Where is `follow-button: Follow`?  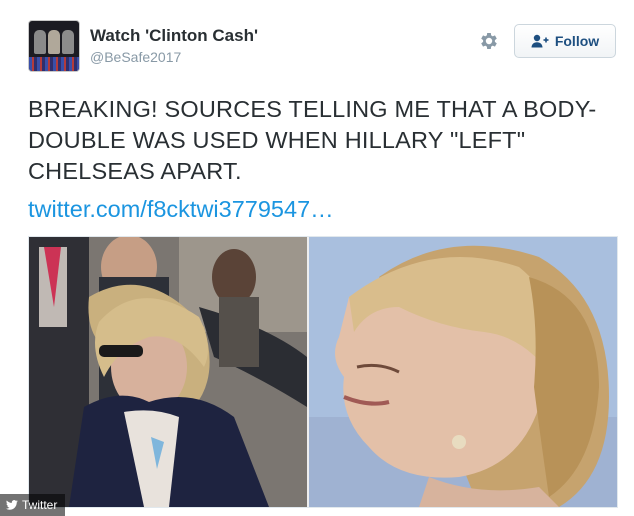 follow-button: Follow is located at coordinates (565, 41).